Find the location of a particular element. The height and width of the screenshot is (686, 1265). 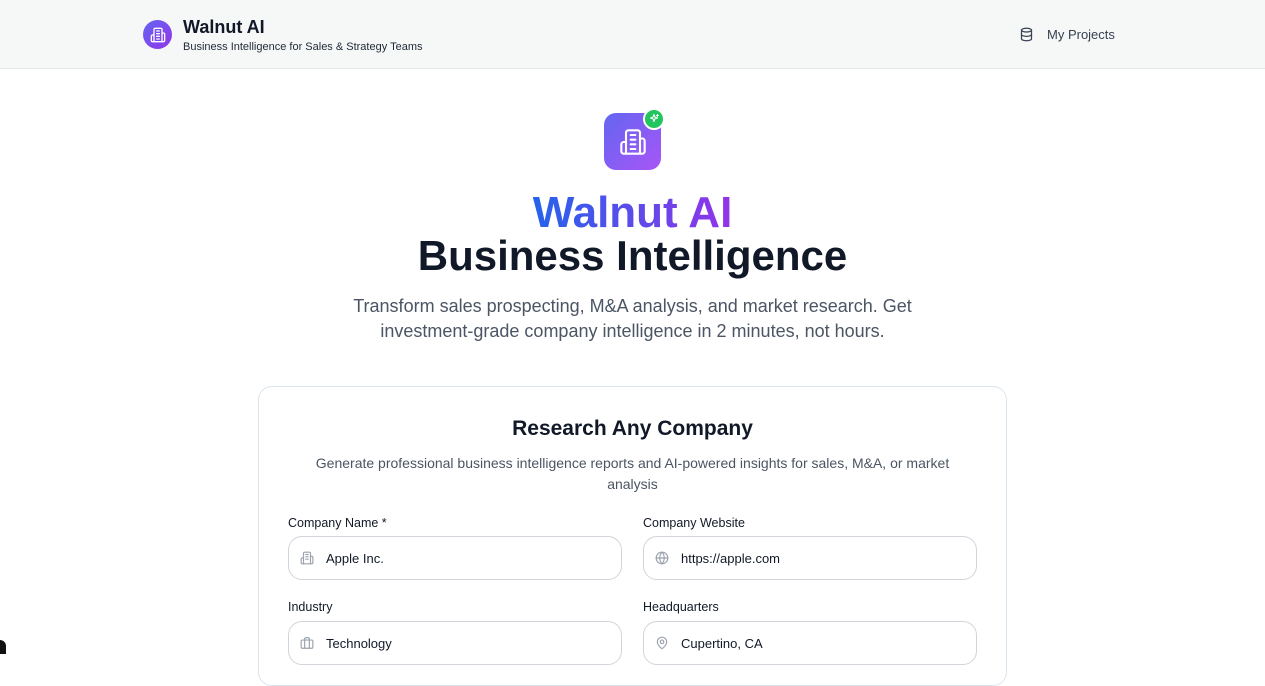

app-name: Walnut AI is located at coordinates (224, 27).